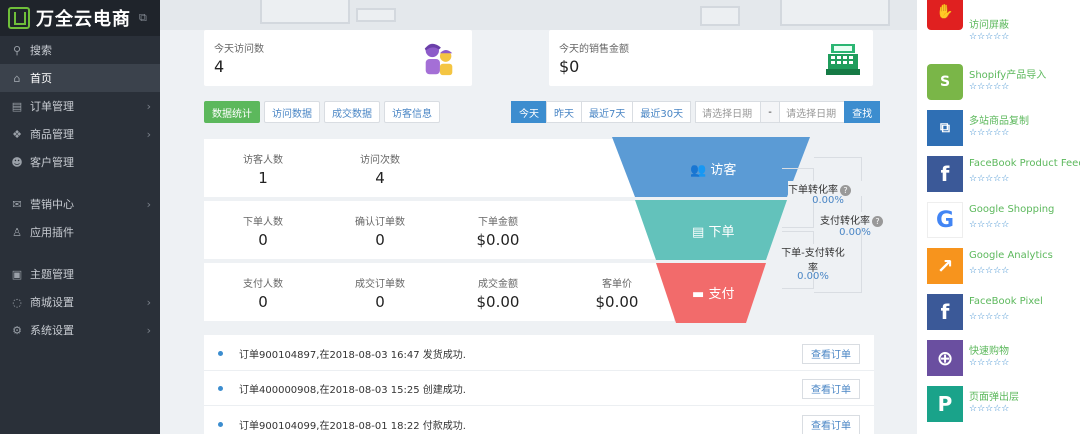  Describe the element at coordinates (728, 112) in the screenshot. I see `start-date-input: 请选择日期` at that location.